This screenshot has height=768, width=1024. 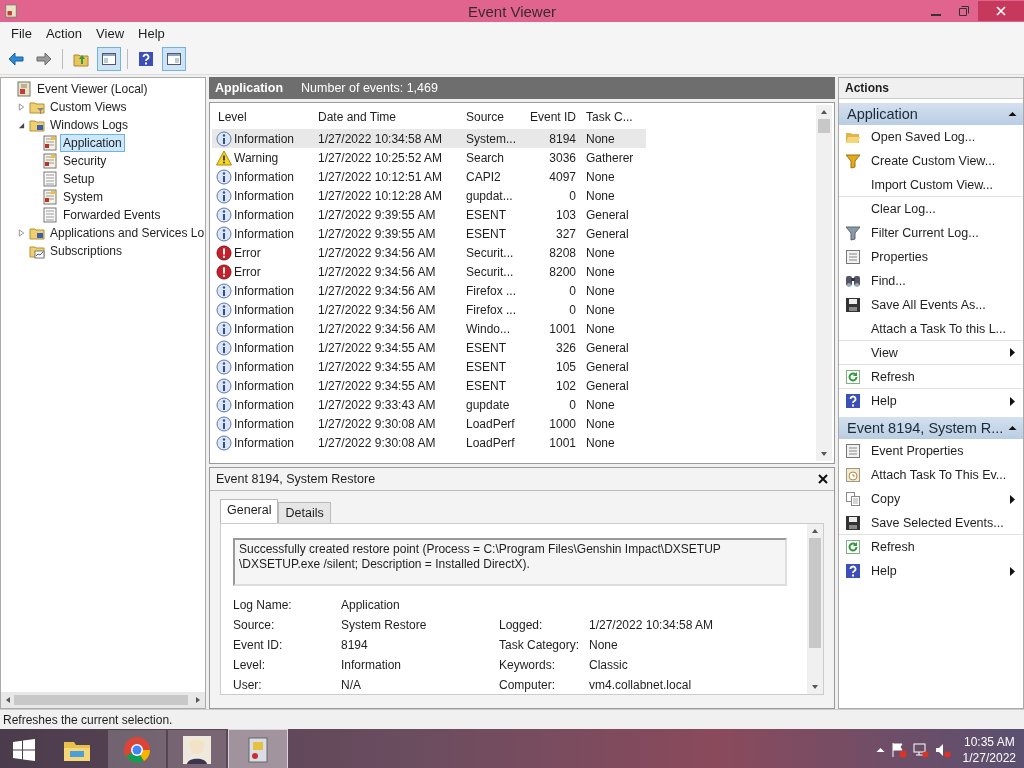 What do you see at coordinates (898, 749) in the screenshot?
I see `flag-icon` at bounding box center [898, 749].